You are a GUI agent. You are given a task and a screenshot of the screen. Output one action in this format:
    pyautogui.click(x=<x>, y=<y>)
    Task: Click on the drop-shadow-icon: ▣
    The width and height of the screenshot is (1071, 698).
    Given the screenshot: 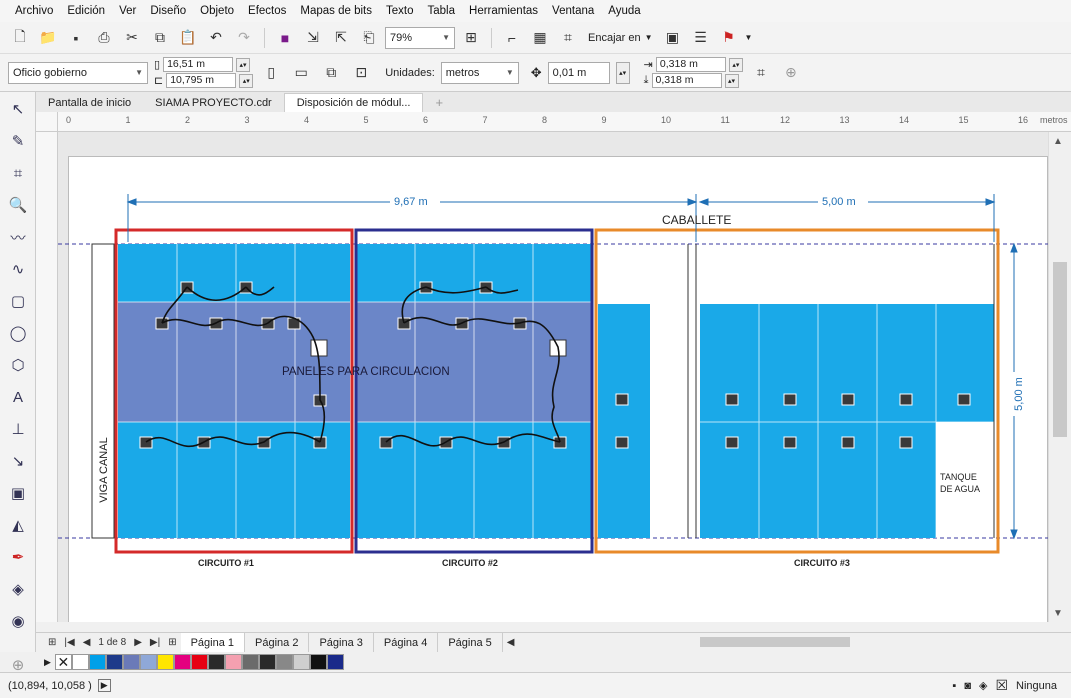 What is the action you would take?
    pyautogui.click(x=18, y=493)
    